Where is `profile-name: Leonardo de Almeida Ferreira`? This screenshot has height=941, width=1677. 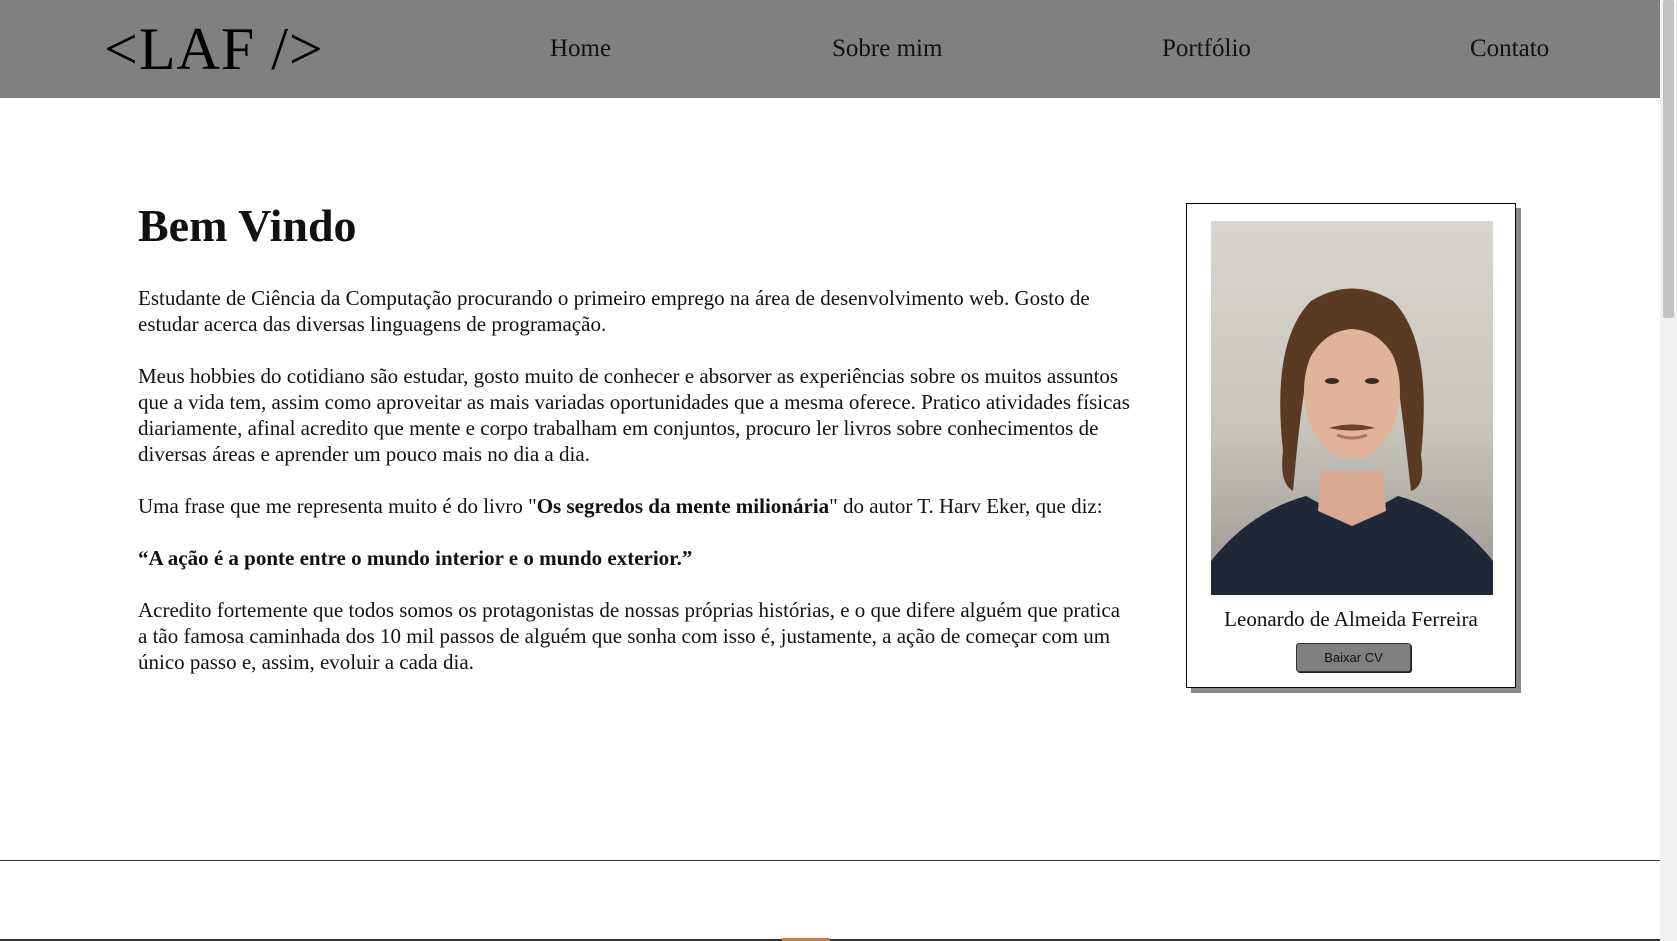 profile-name: Leonardo de Almeida Ferreira is located at coordinates (1351, 619).